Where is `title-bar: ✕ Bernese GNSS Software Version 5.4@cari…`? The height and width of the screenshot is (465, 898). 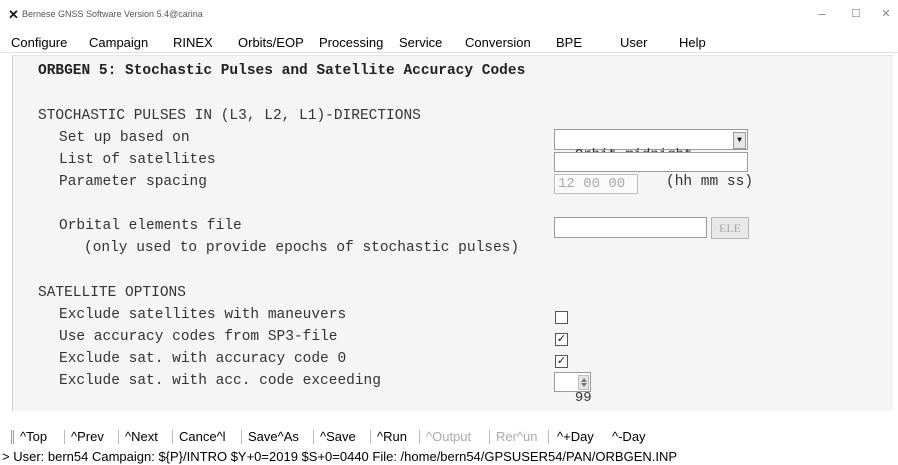
title-bar: ✕ Bernese GNSS Software Version 5.4@cari… is located at coordinates (449, 16).